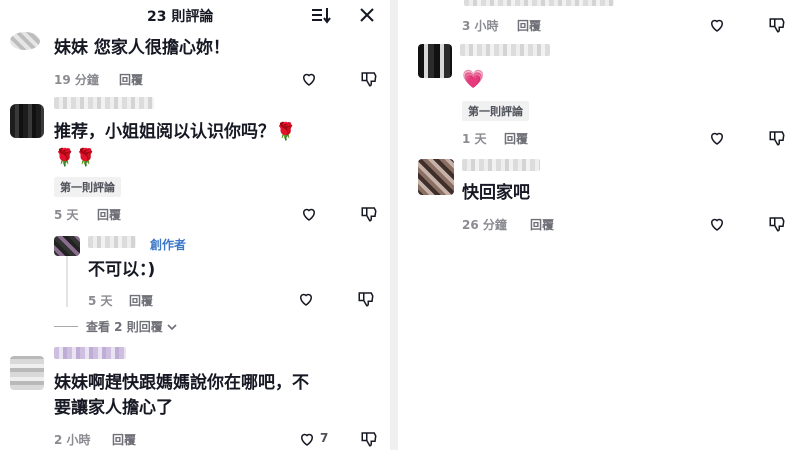 Image resolution: width=800 pixels, height=450 pixels. I want to click on chevron-down-icon, so click(172, 327).